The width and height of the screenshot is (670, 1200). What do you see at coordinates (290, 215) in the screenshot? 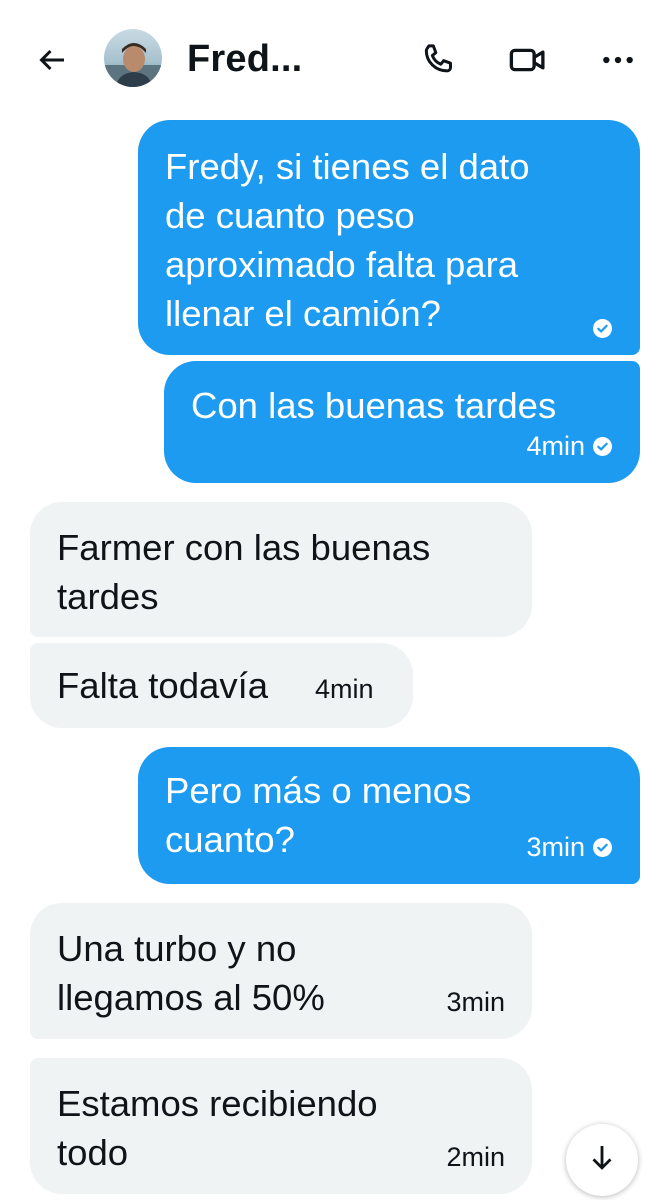
I see `message-line: de cuanto peso` at bounding box center [290, 215].